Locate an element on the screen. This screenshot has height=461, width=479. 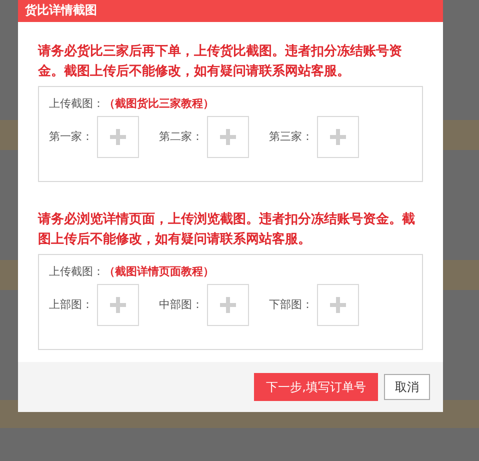
slot-label: 中部图： is located at coordinates (181, 304).